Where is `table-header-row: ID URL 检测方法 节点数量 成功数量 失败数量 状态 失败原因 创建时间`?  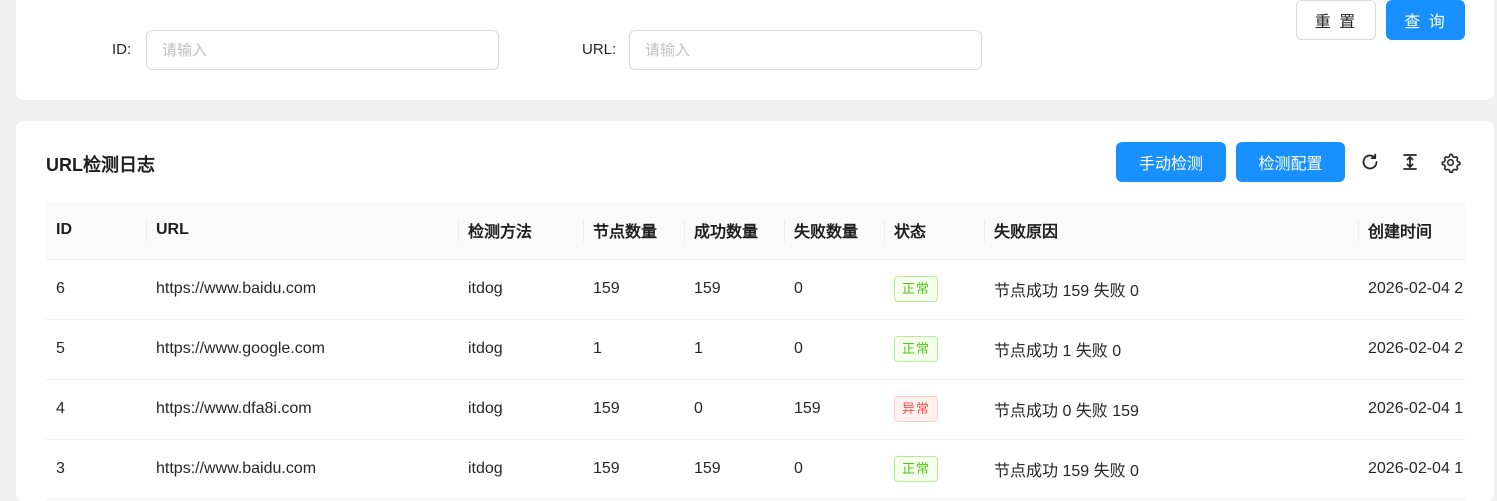 table-header-row: ID URL 检测方法 节点数量 成功数量 失败数量 状态 失败原因 创建时间 is located at coordinates (755, 231).